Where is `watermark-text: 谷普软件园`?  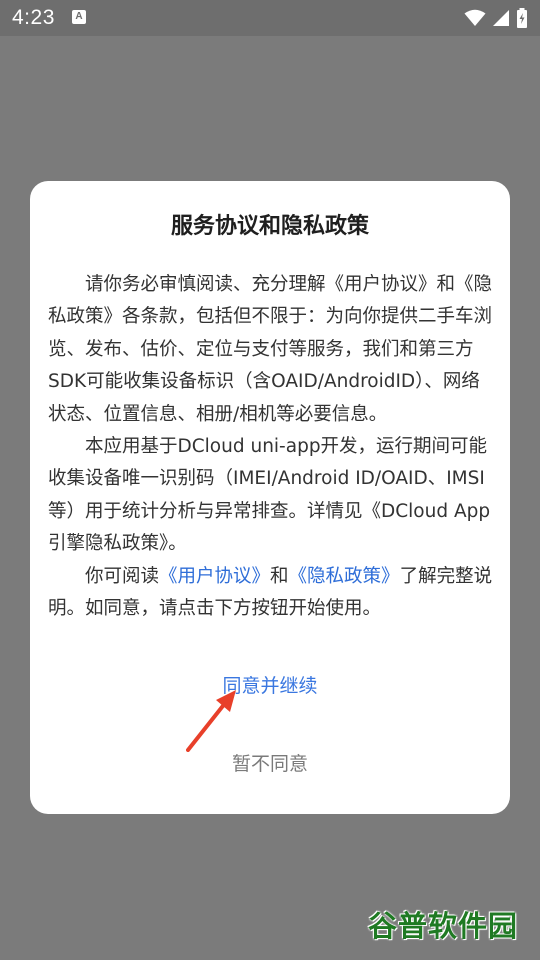 watermark-text: 谷普软件园 is located at coordinates (443, 926).